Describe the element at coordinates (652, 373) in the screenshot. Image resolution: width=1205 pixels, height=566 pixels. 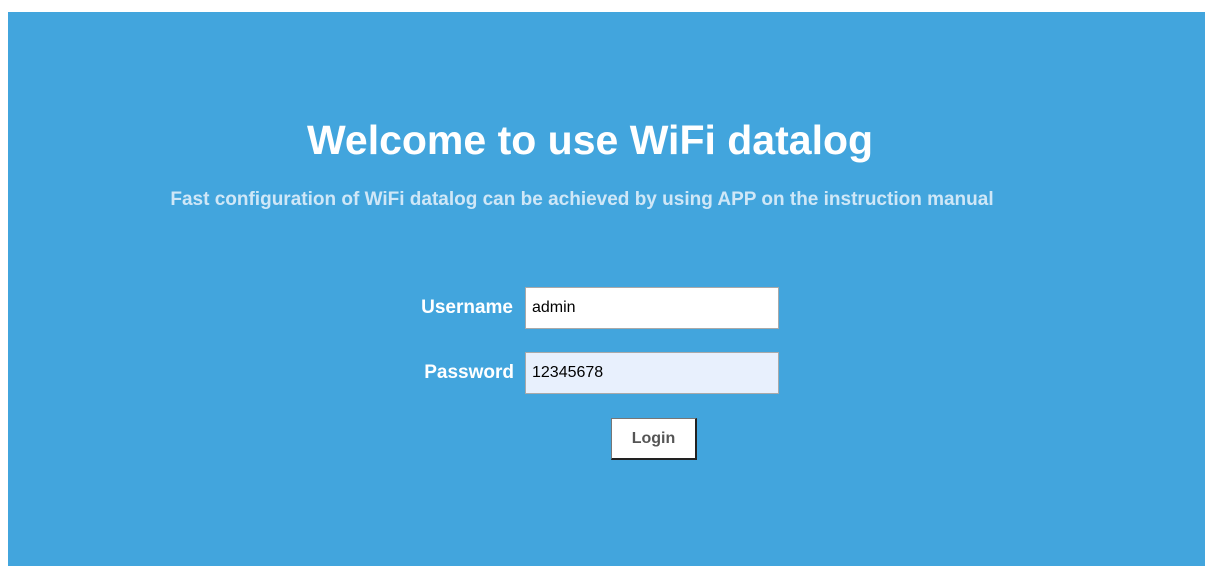
I see `password-input` at that location.